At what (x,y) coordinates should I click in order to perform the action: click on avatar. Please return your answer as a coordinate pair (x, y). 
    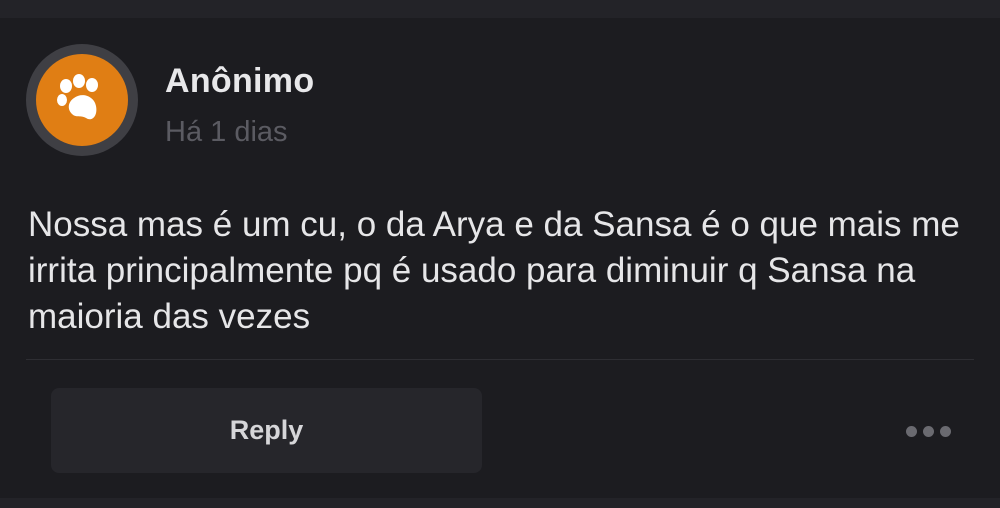
    Looking at the image, I should click on (82, 100).